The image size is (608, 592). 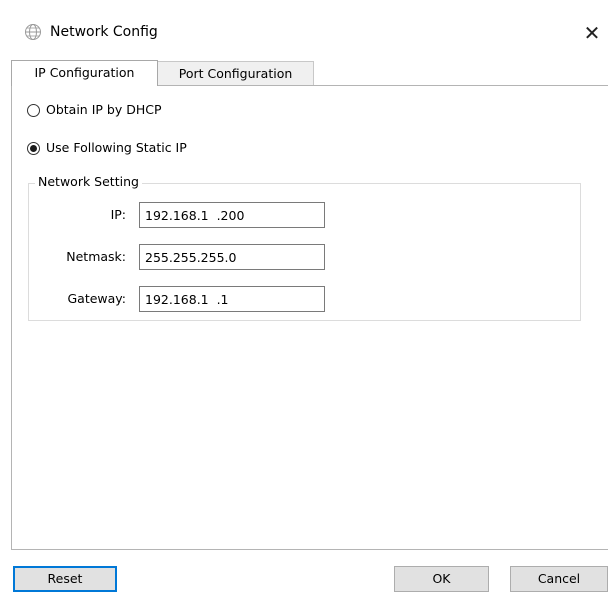 I want to click on reset-button: Reset, so click(x=65, y=579).